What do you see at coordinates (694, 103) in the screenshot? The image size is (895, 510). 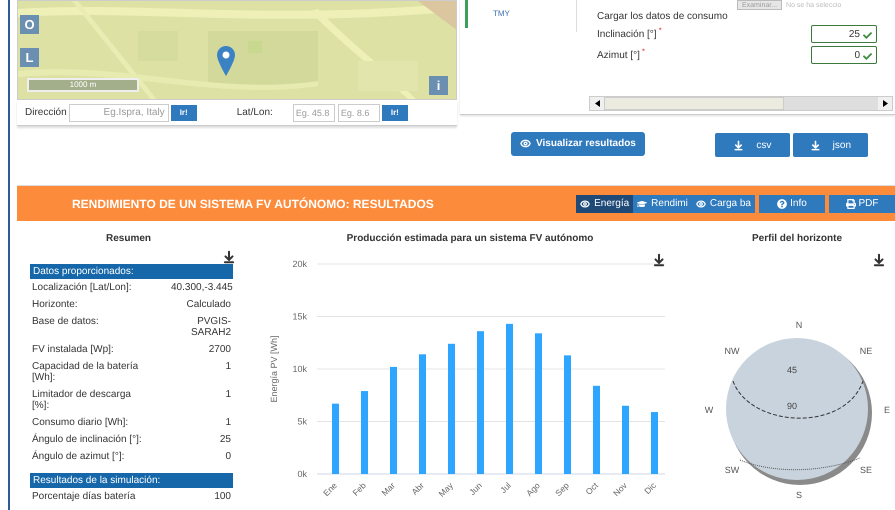 I see `scrollbar-thumb` at bounding box center [694, 103].